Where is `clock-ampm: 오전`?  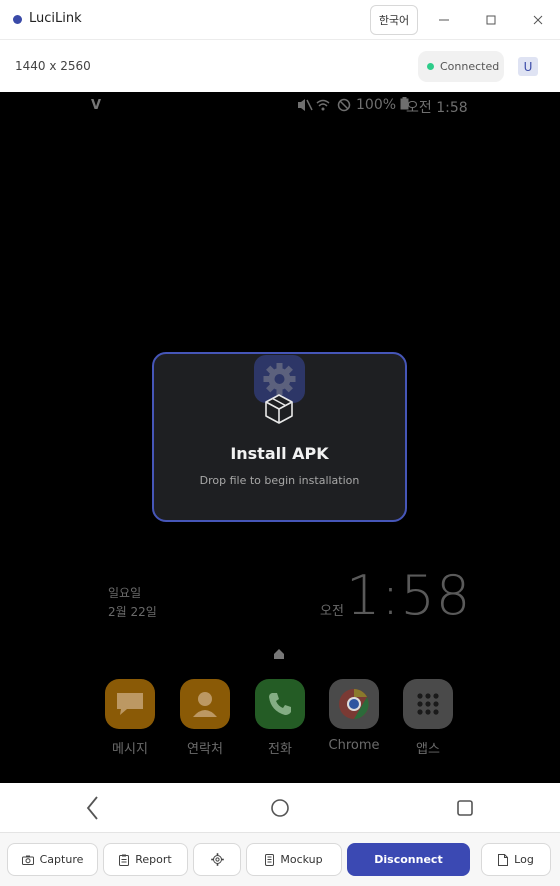 clock-ampm: 오전 is located at coordinates (332, 611).